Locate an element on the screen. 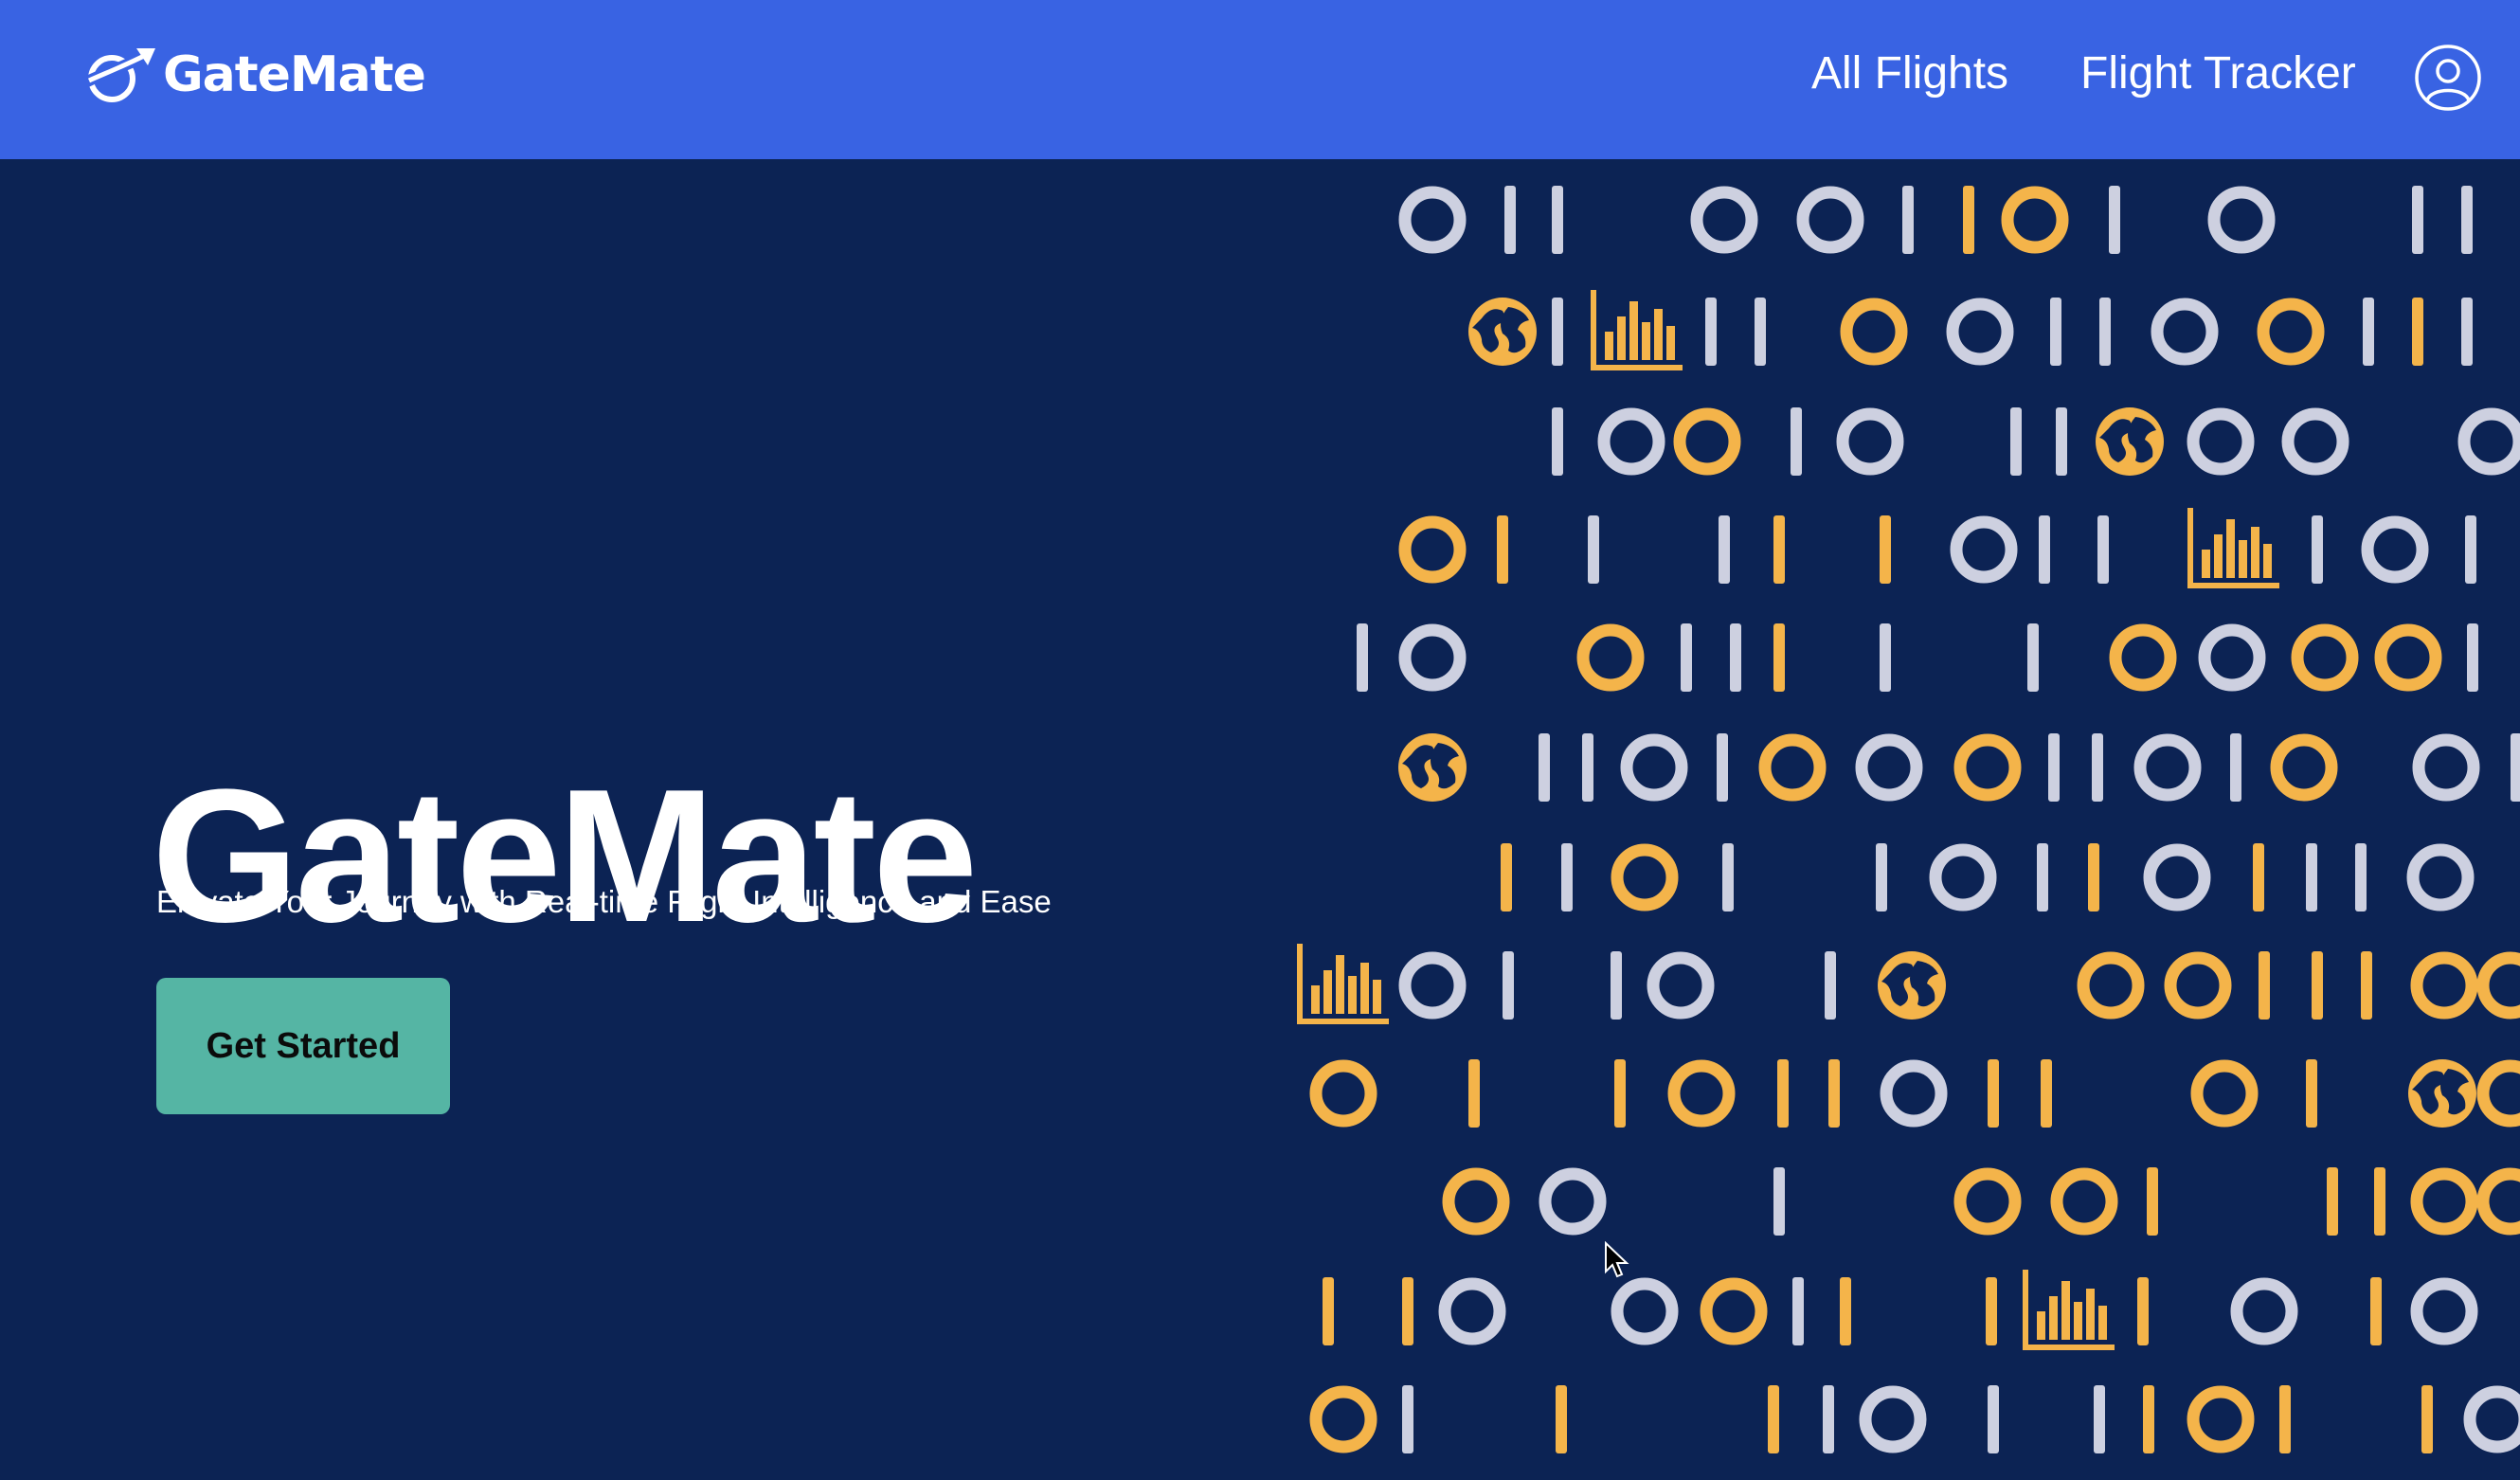 The height and width of the screenshot is (1480, 2520). mouse-cursor-icon is located at coordinates (1617, 1259).